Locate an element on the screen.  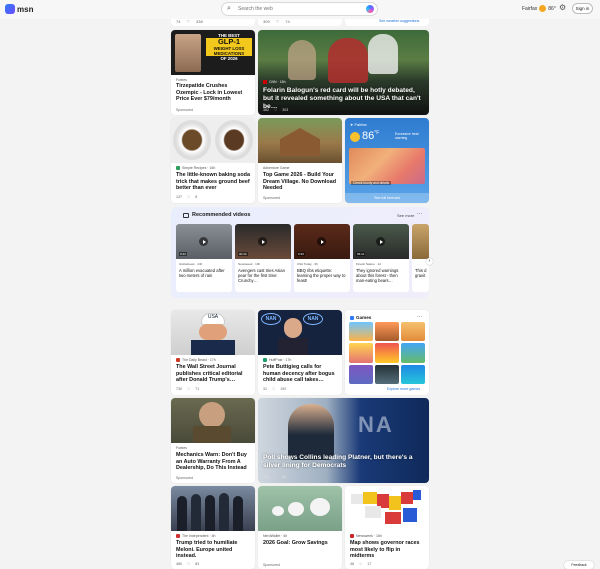
partial-card: See weather suggestions is located at coordinates (387, 22).